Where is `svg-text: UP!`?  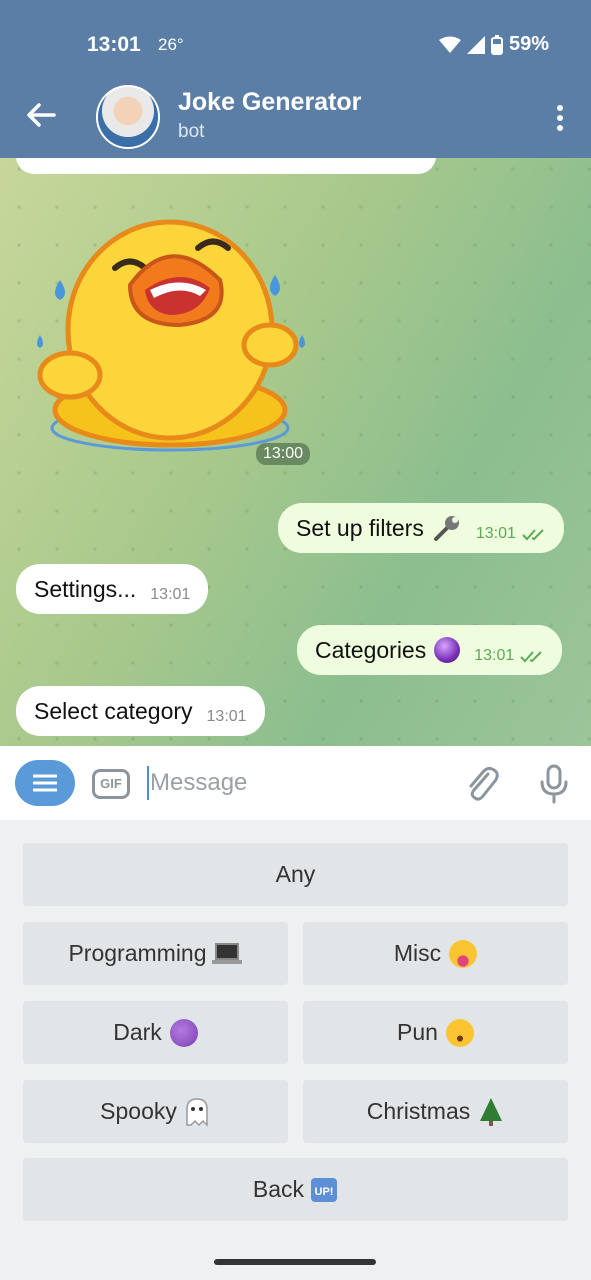
svg-text: UP! is located at coordinates (324, 1192).